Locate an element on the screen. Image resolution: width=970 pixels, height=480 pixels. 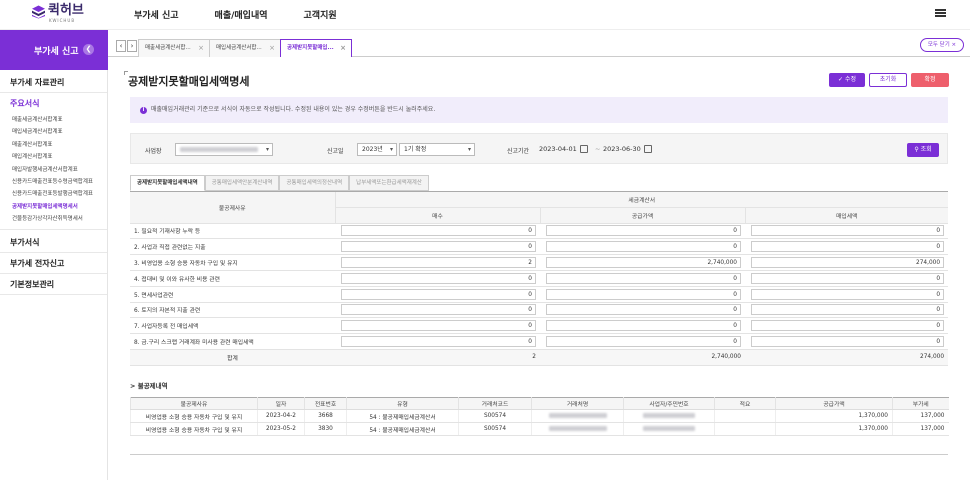
supply-cell: 2,740,000 is located at coordinates (642, 262).